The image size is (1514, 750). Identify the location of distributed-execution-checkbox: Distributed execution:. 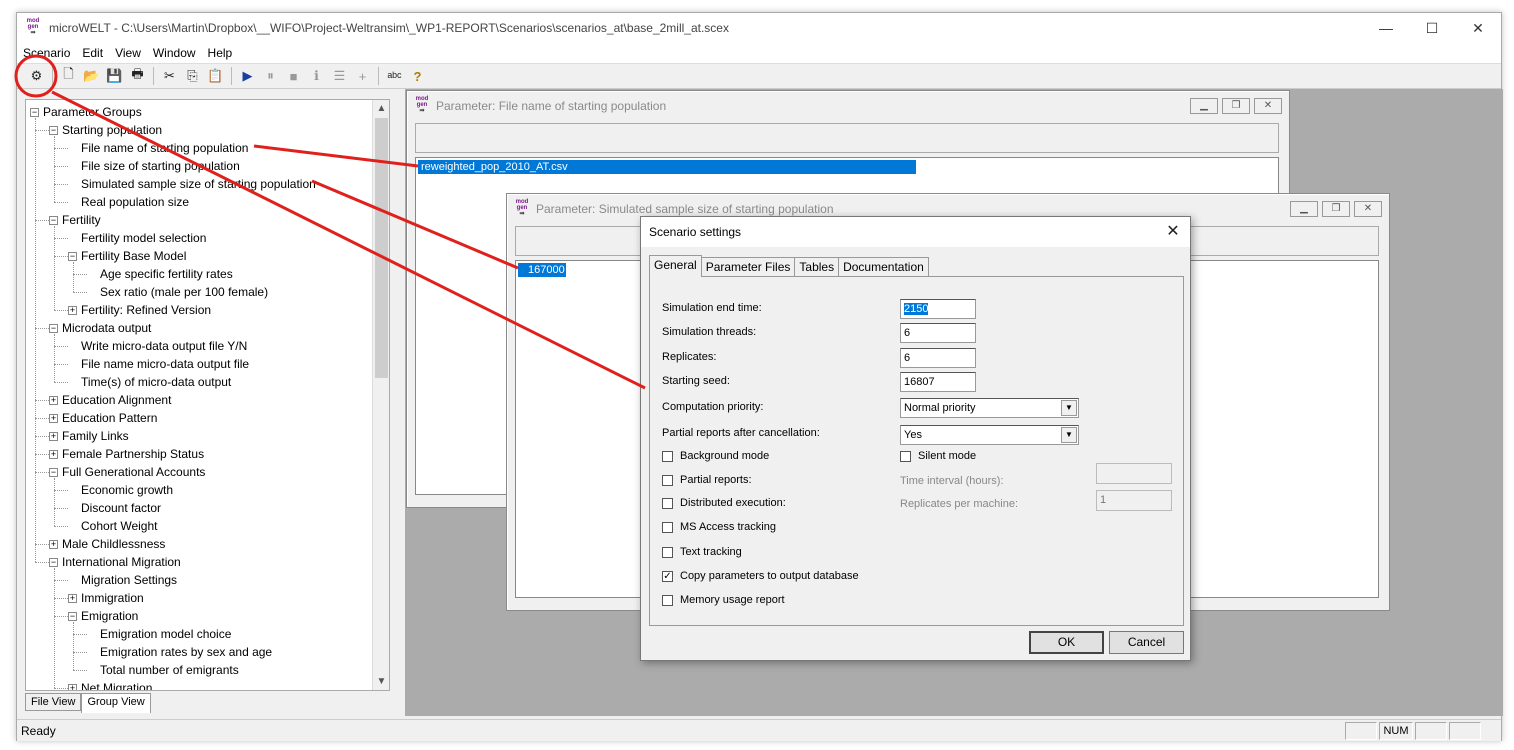
(724, 503).